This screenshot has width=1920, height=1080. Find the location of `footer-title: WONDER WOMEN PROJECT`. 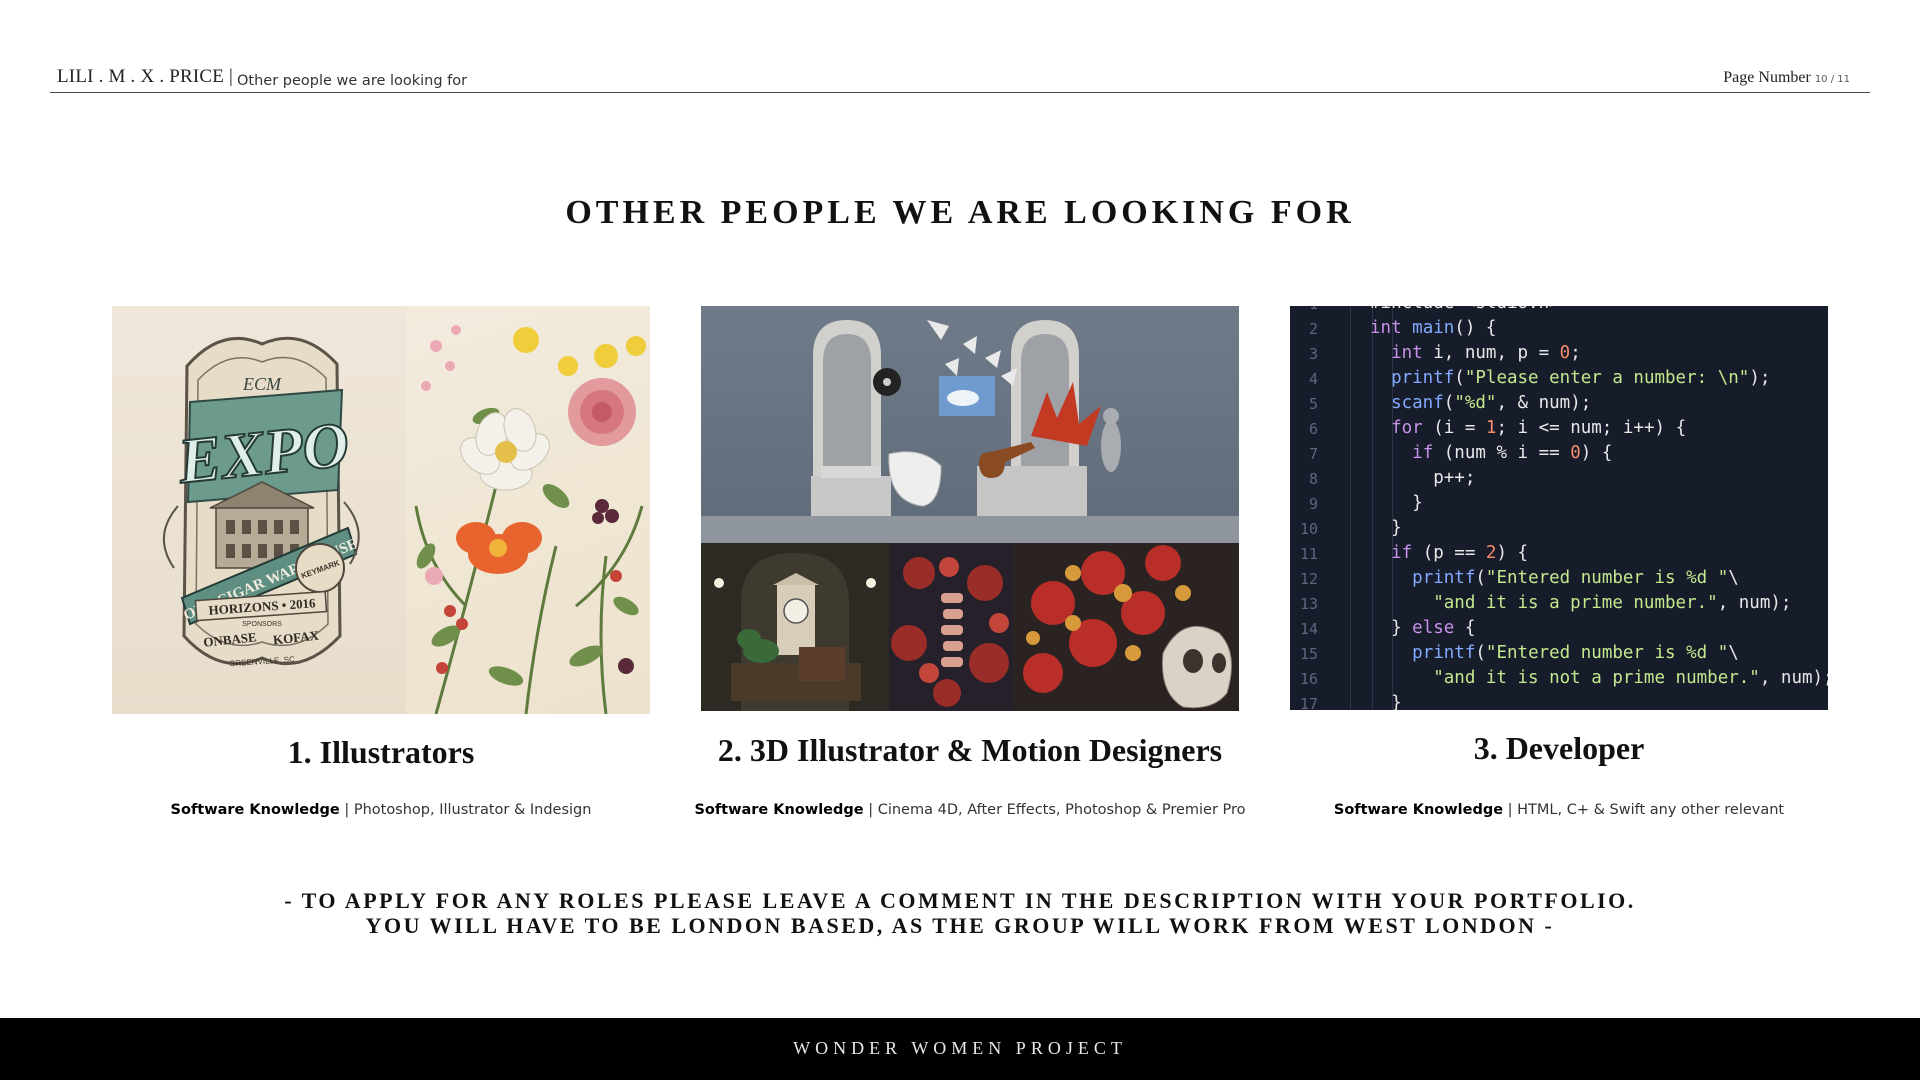

footer-title: WONDER WOMEN PROJECT is located at coordinates (960, 1048).